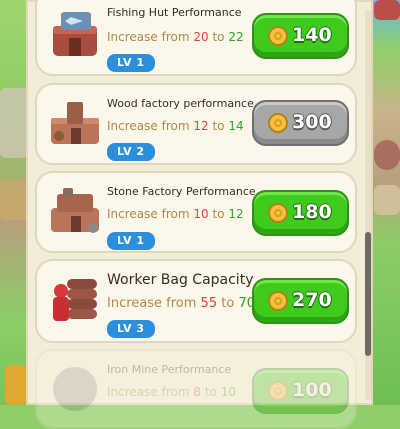 The image size is (400, 429). Describe the element at coordinates (75, 300) in the screenshot. I see `worker-bag-icon` at that location.